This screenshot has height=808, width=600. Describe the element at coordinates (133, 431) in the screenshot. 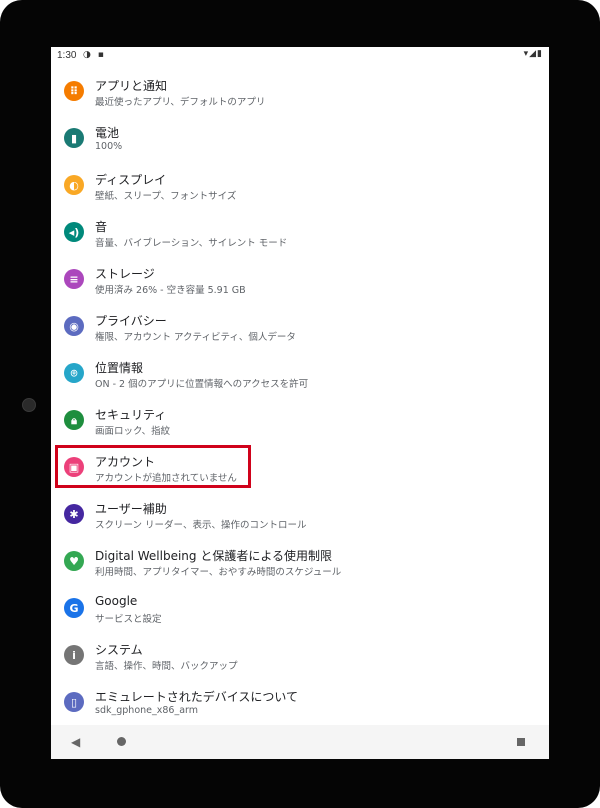

I see `settings-item-subtitle: 画面ロック、指紋` at that location.